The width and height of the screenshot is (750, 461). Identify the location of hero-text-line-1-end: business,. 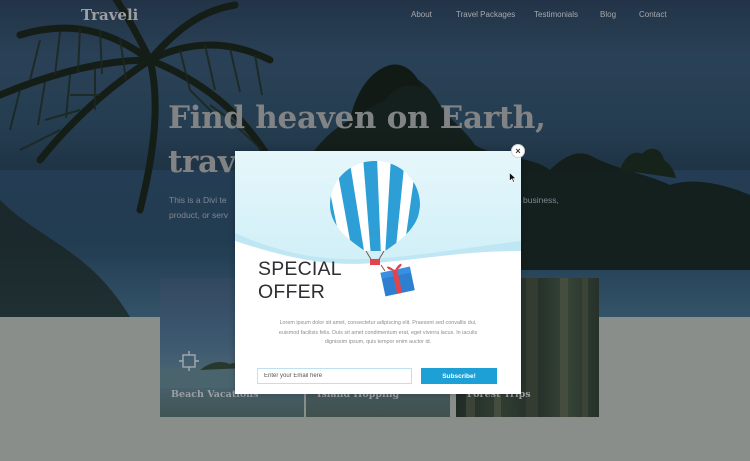
(541, 200).